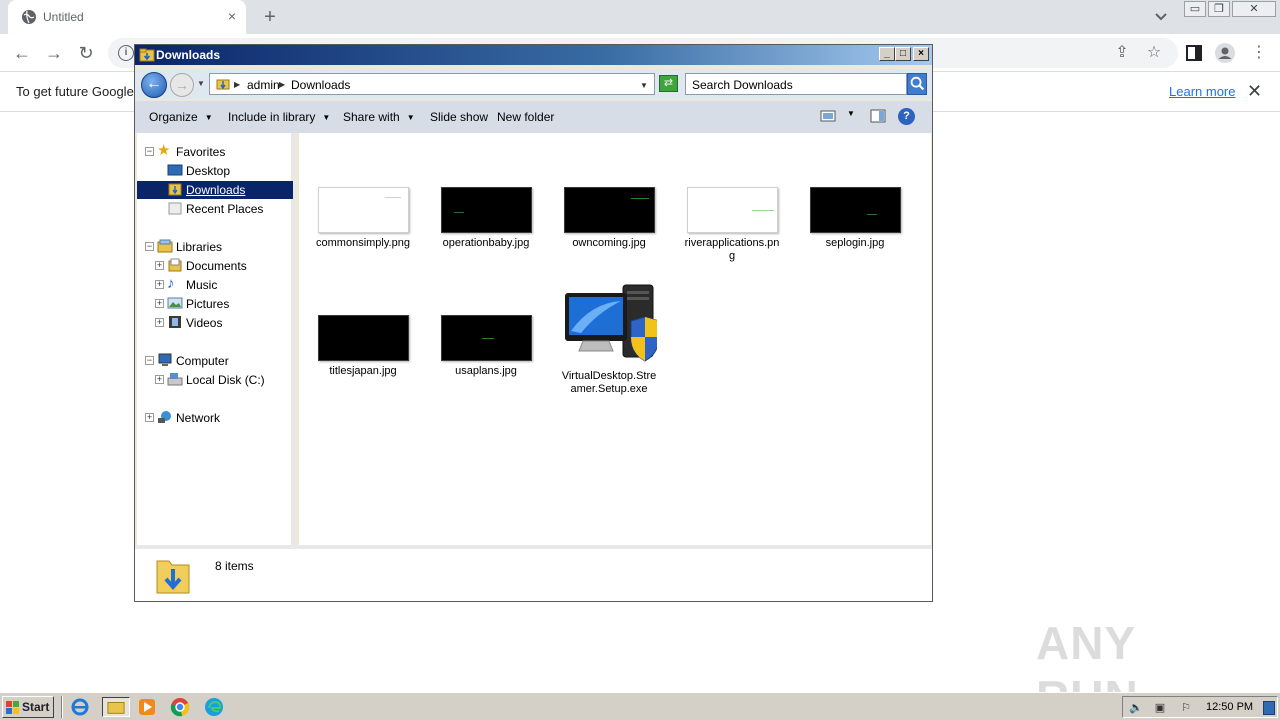 This screenshot has height=720, width=1280. Describe the element at coordinates (887, 54) in the screenshot. I see `minimize-button: _` at that location.